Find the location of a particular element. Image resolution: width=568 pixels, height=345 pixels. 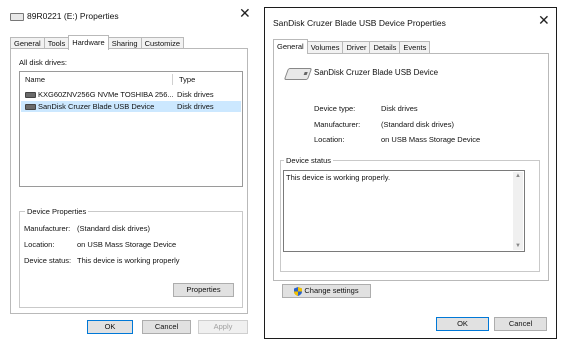

uac-shield-icon is located at coordinates (298, 291).